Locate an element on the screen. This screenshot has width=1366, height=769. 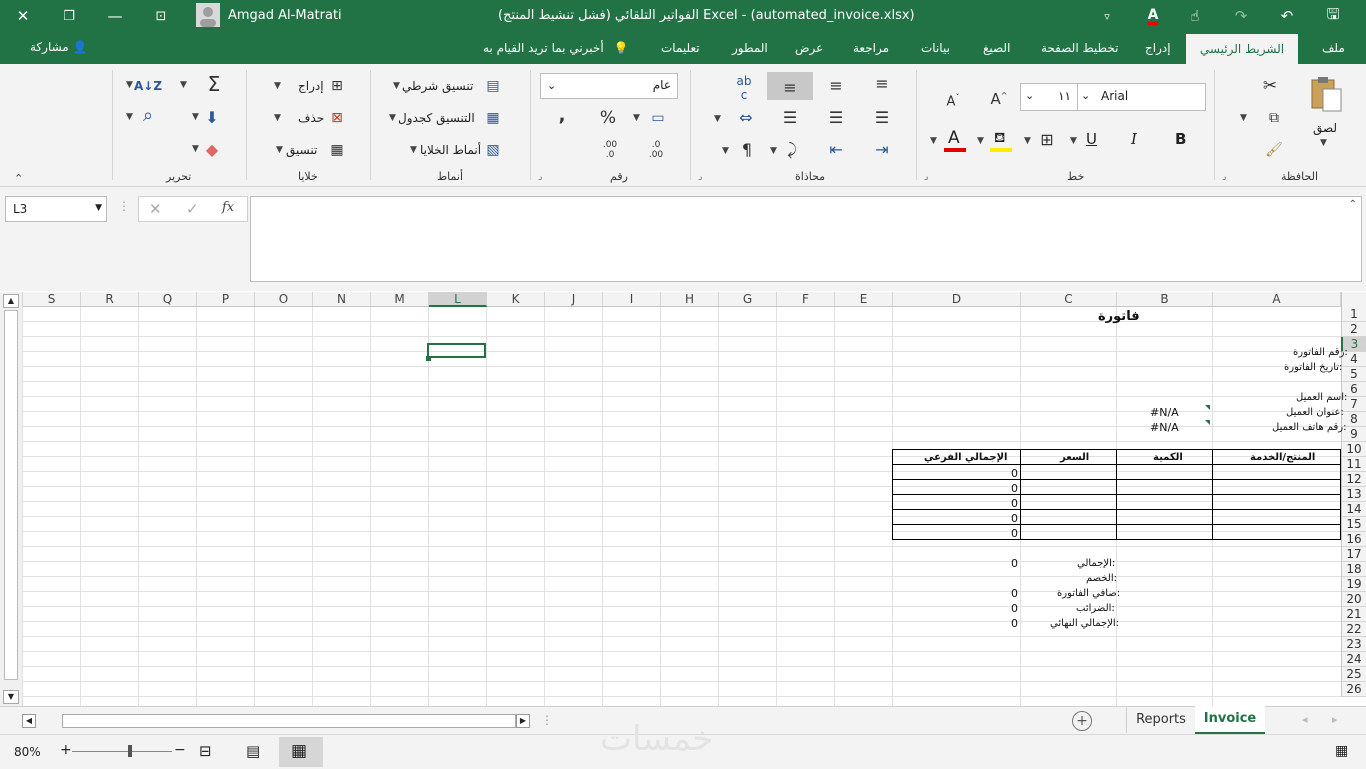
tab-insert: إدراج is located at coordinates (1158, 48).